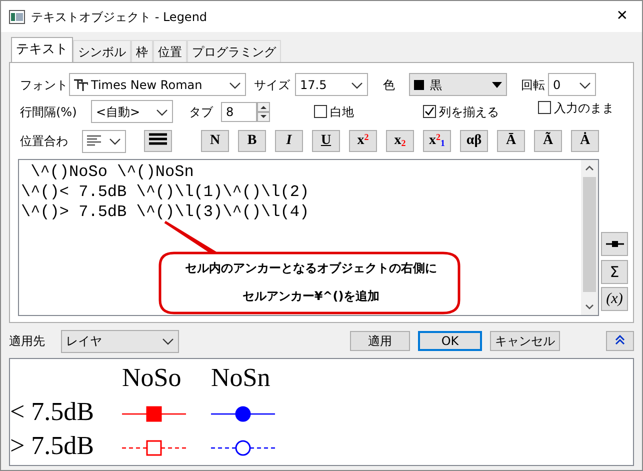 This screenshot has height=471, width=643. What do you see at coordinates (380, 341) in the screenshot?
I see `dialog-button: 適用` at bounding box center [380, 341].